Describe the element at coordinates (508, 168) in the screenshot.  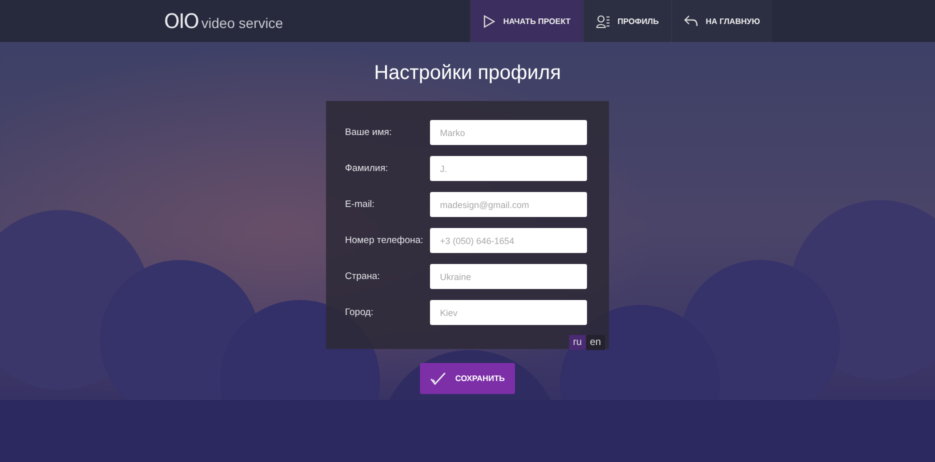
I see `input-field: J.` at that location.